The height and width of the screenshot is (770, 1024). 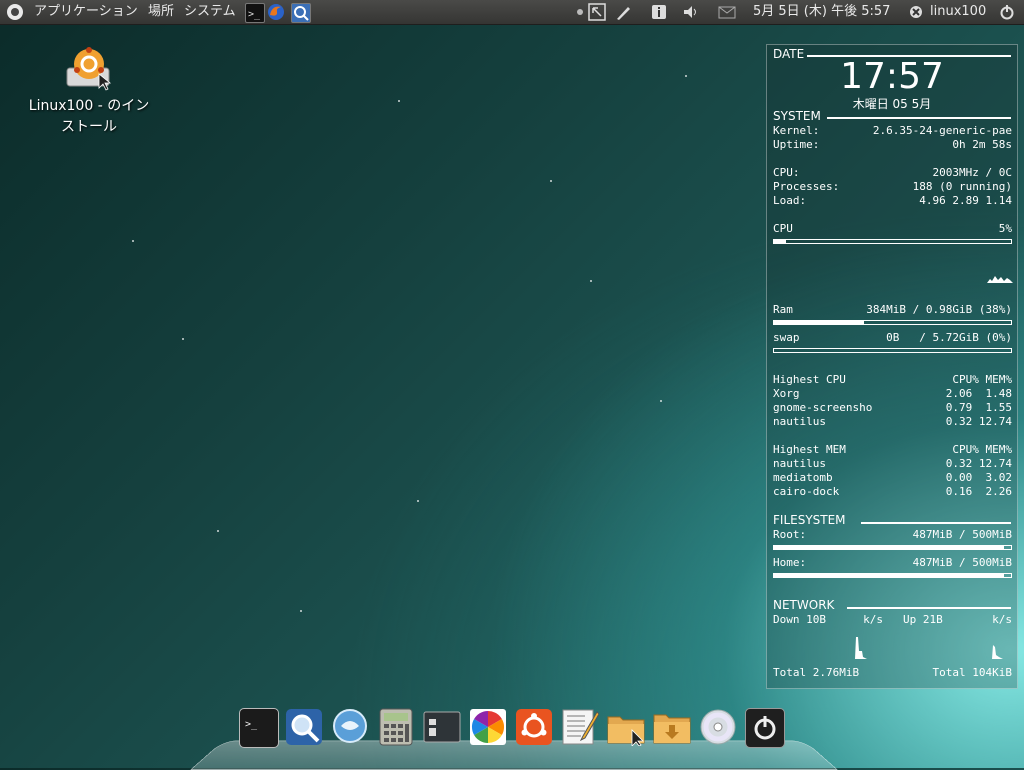 I want to click on info-icon, so click(x=659, y=12).